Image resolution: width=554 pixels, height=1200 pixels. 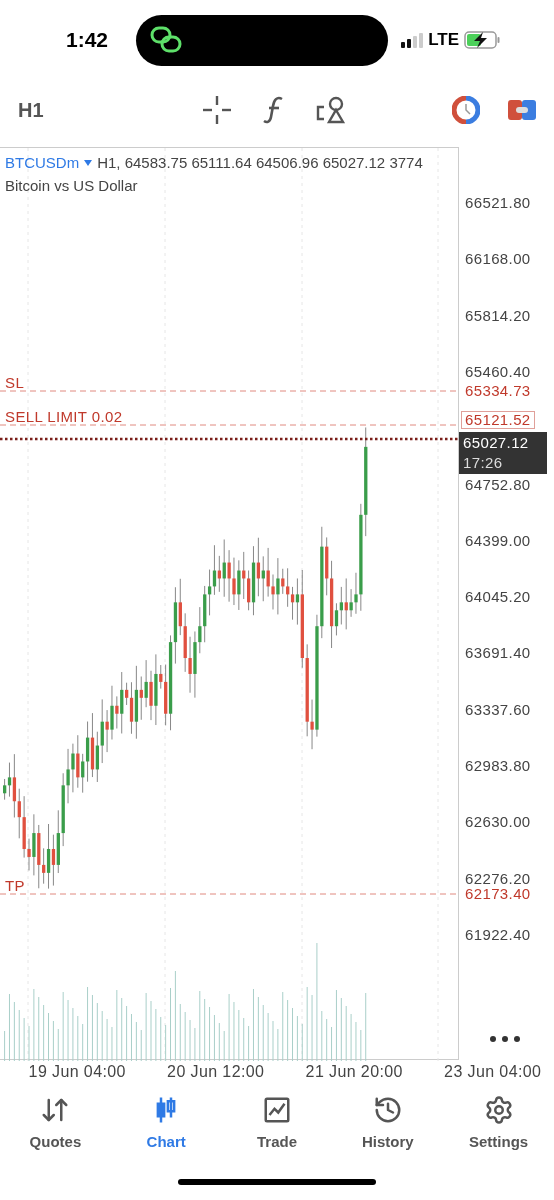 What do you see at coordinates (498, 822) in the screenshot?
I see `price-tick: 62630.00` at bounding box center [498, 822].